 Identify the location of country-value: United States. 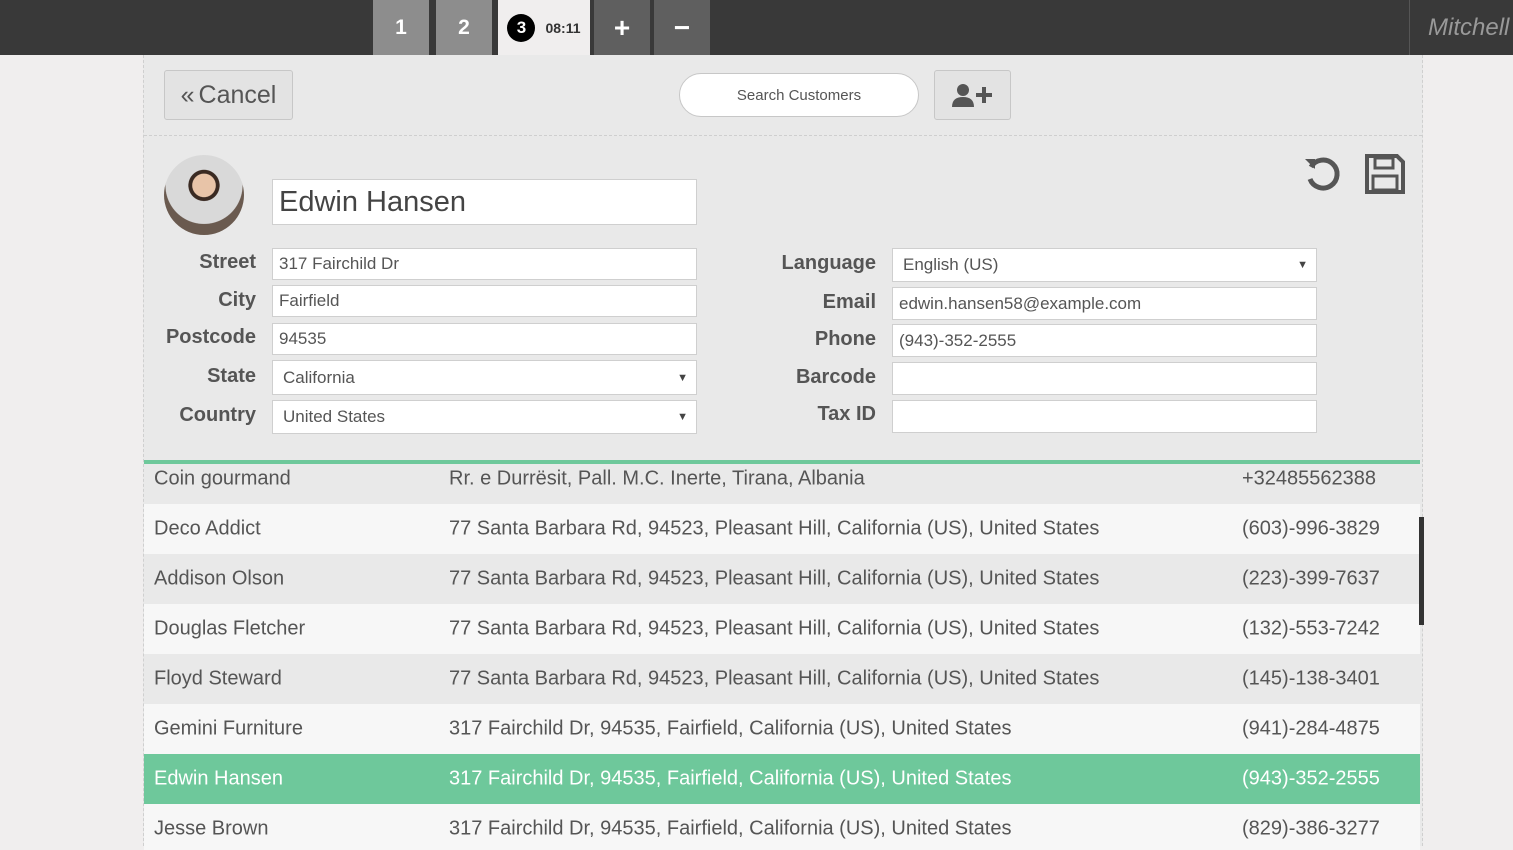
(334, 416).